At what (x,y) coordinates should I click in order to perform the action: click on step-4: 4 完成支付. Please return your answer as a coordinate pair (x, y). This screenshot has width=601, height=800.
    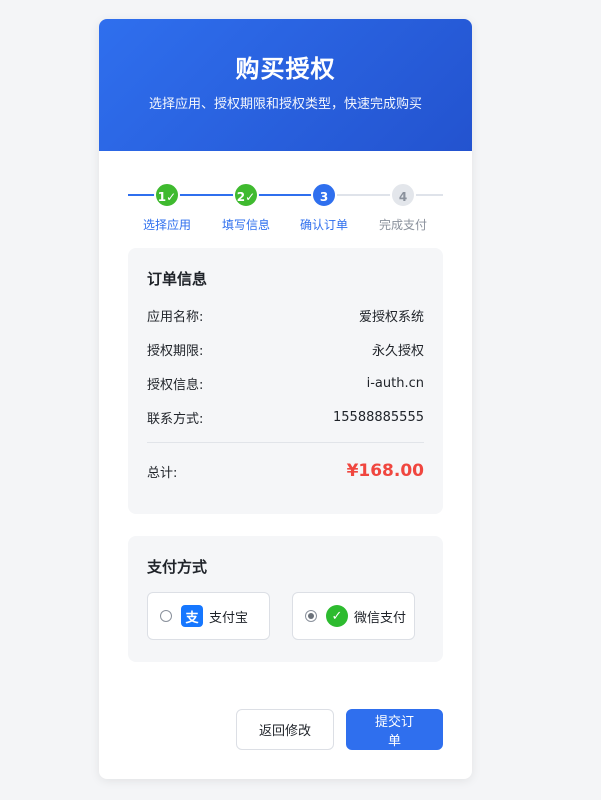
    Looking at the image, I should click on (403, 207).